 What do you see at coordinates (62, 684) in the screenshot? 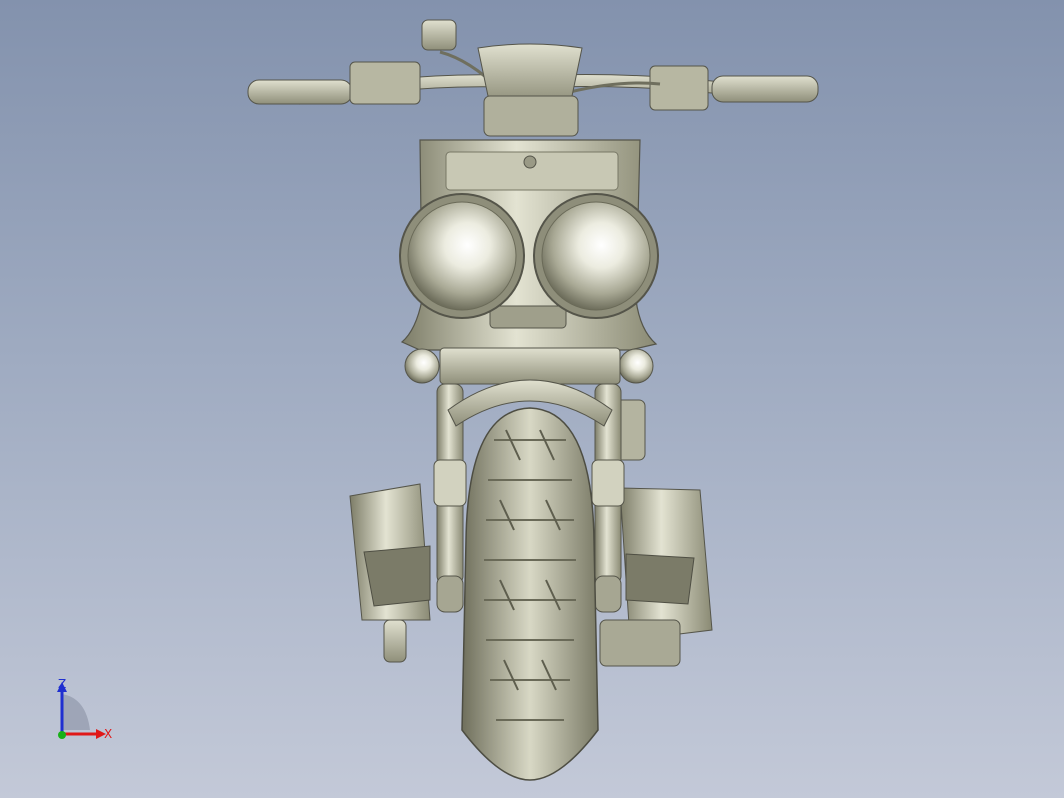
I see `z-axis-label: Z` at bounding box center [62, 684].